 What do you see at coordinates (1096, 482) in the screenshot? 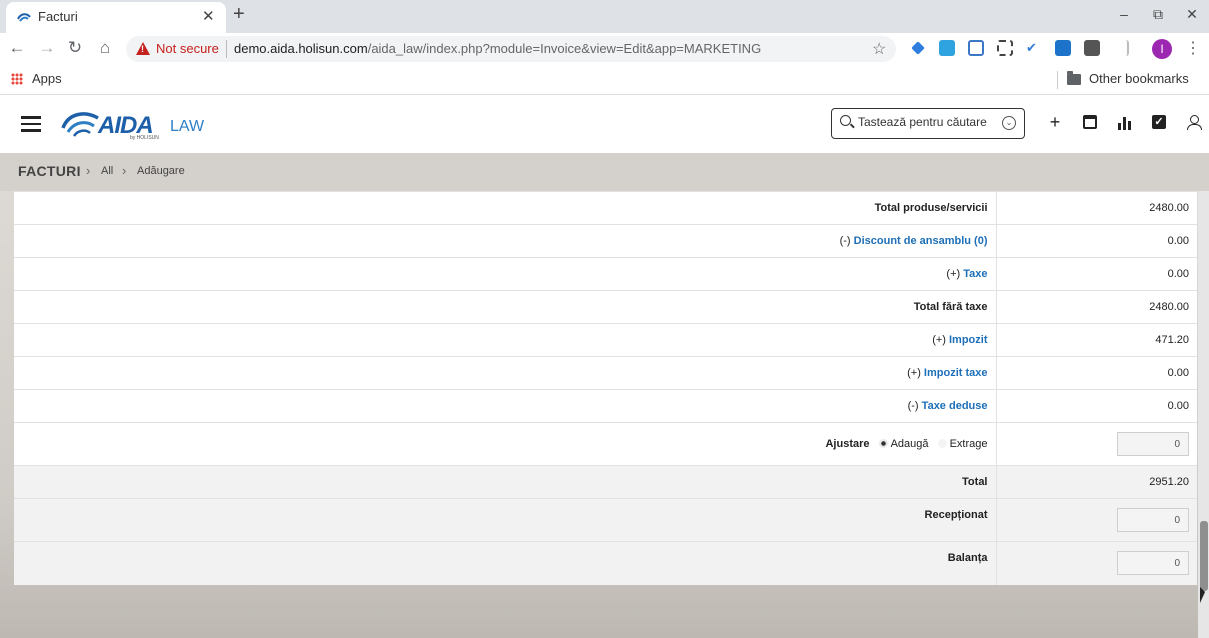
I see `total-value: 2951.20` at bounding box center [1096, 482].